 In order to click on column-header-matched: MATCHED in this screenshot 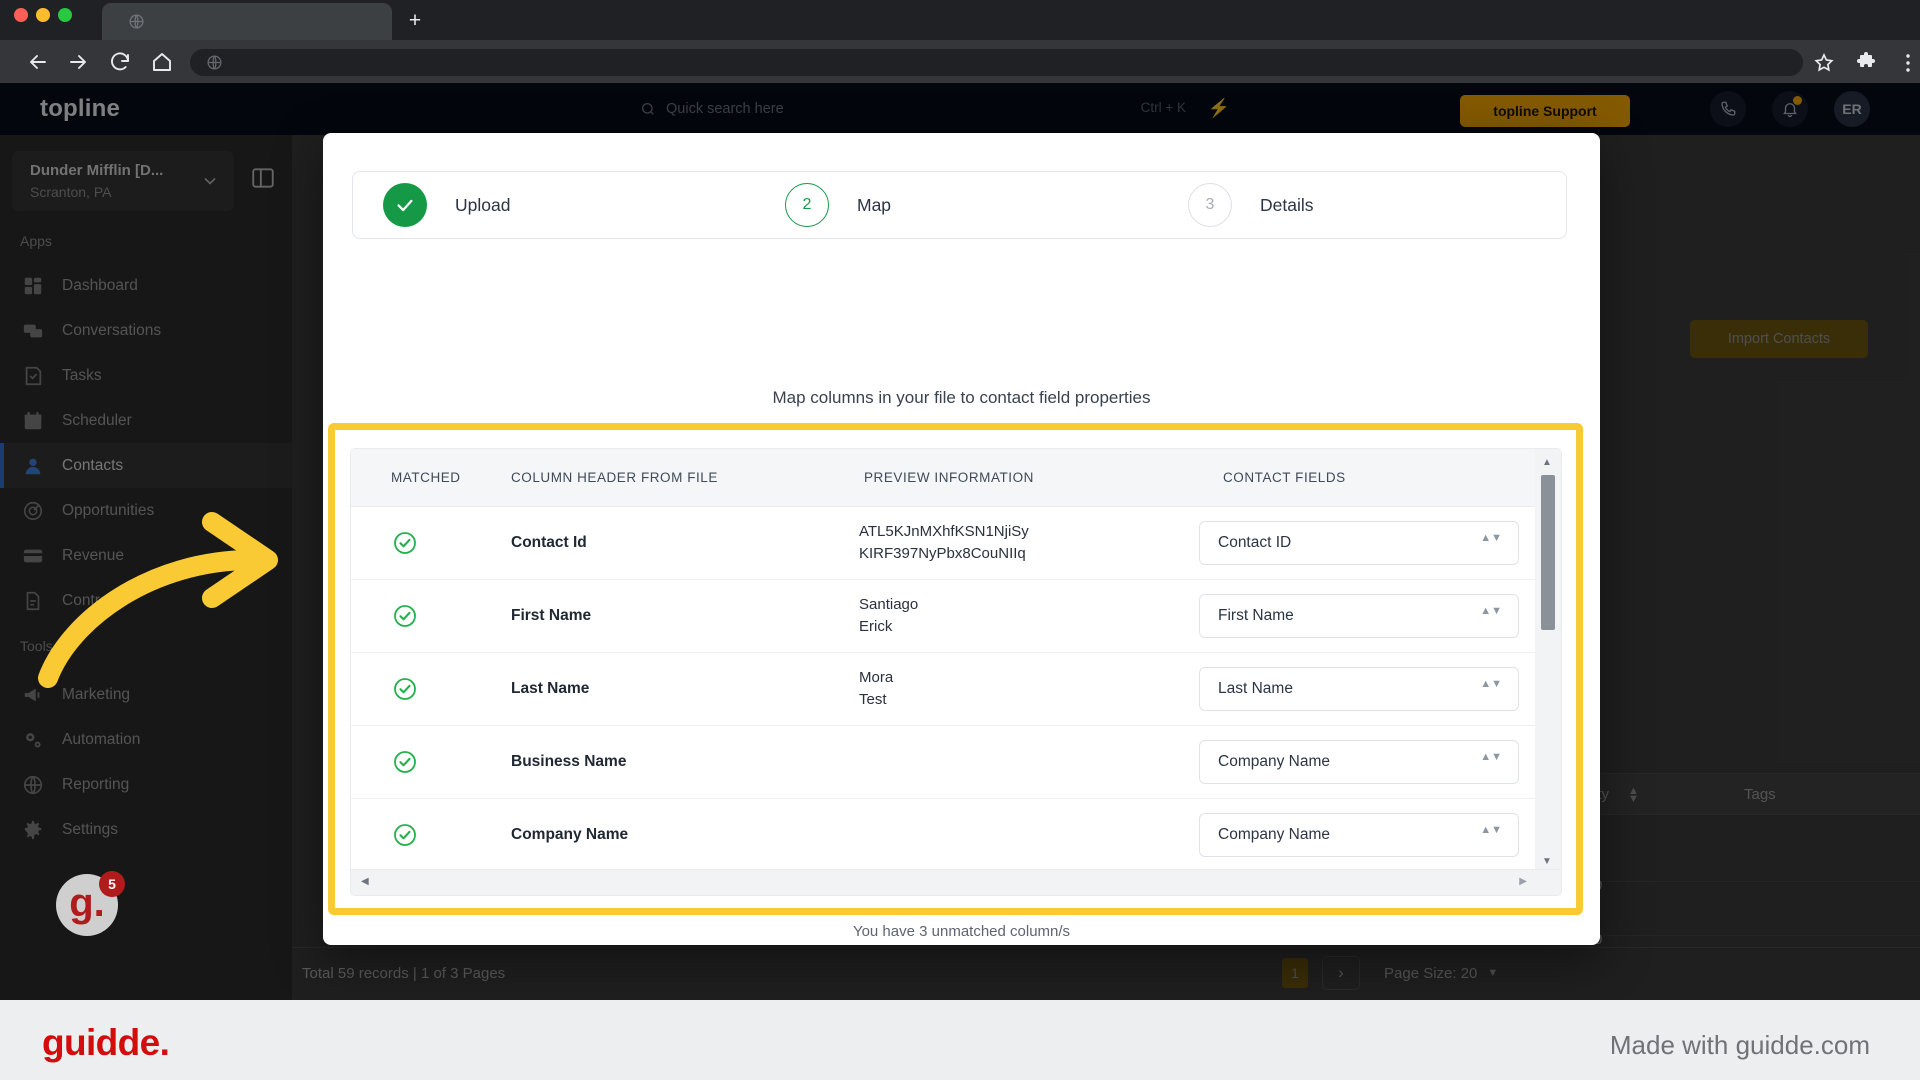, I will do `click(426, 477)`.